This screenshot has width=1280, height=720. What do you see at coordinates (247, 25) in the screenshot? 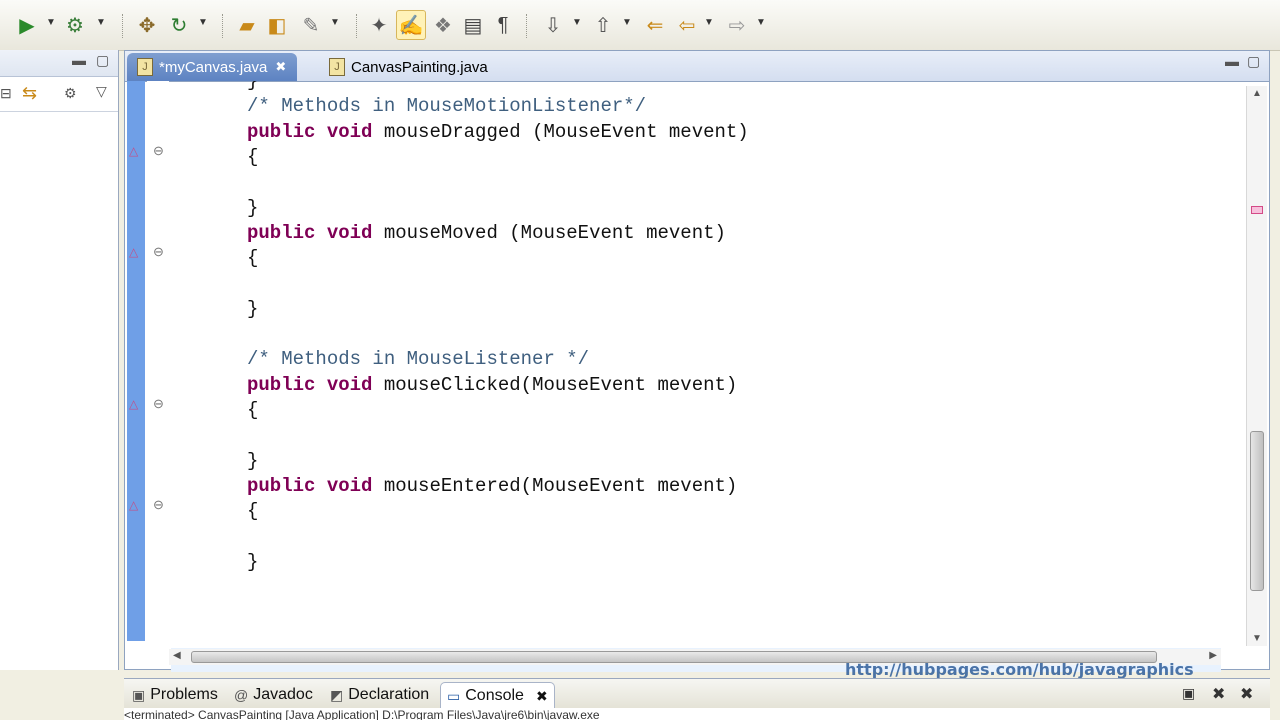
I see `open-type-icon: ▰` at bounding box center [247, 25].